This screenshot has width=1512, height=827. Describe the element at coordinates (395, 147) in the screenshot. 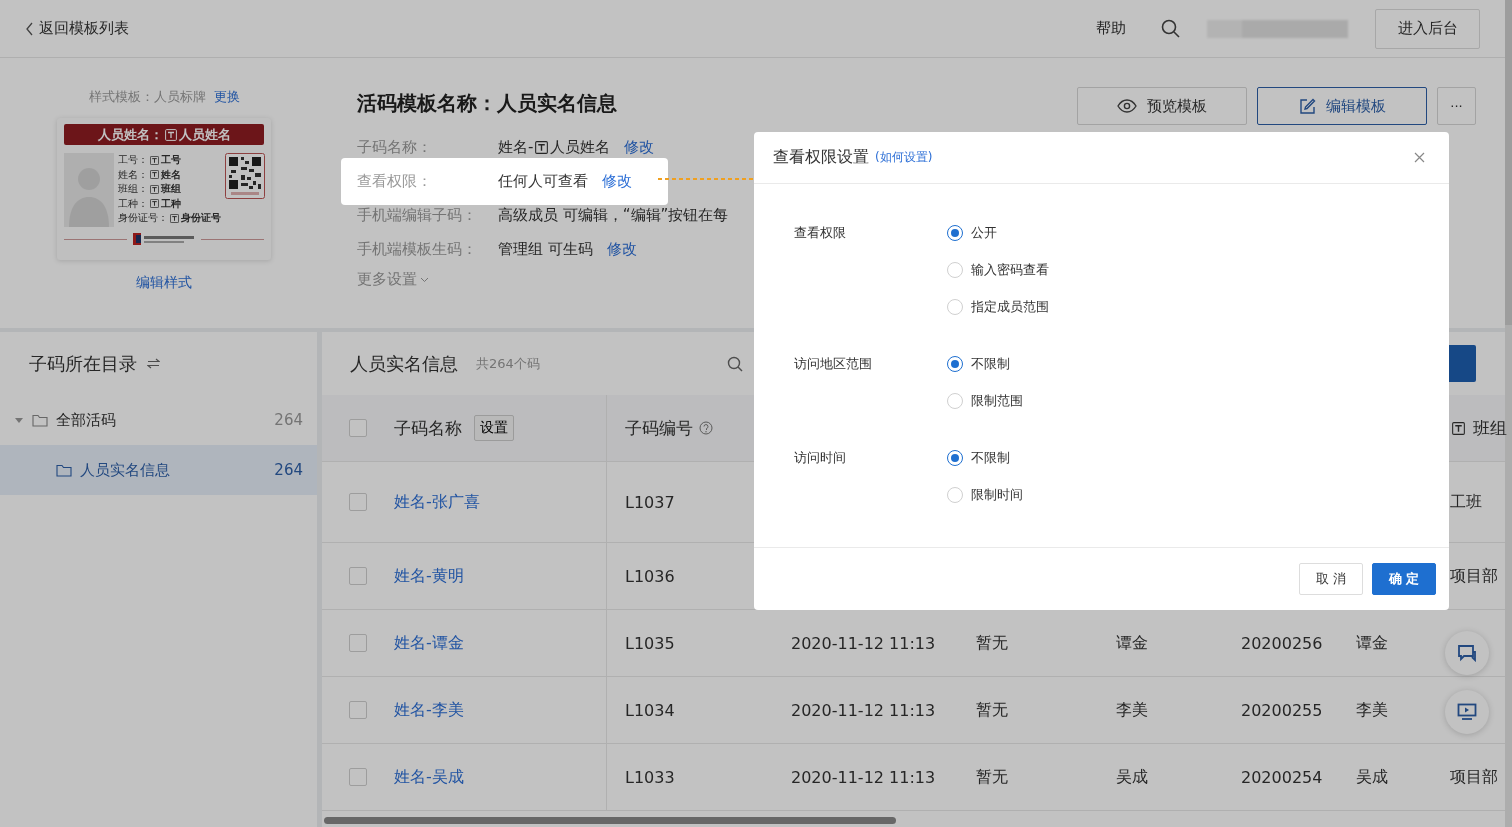

I see `setting-label: 子码名称：` at that location.